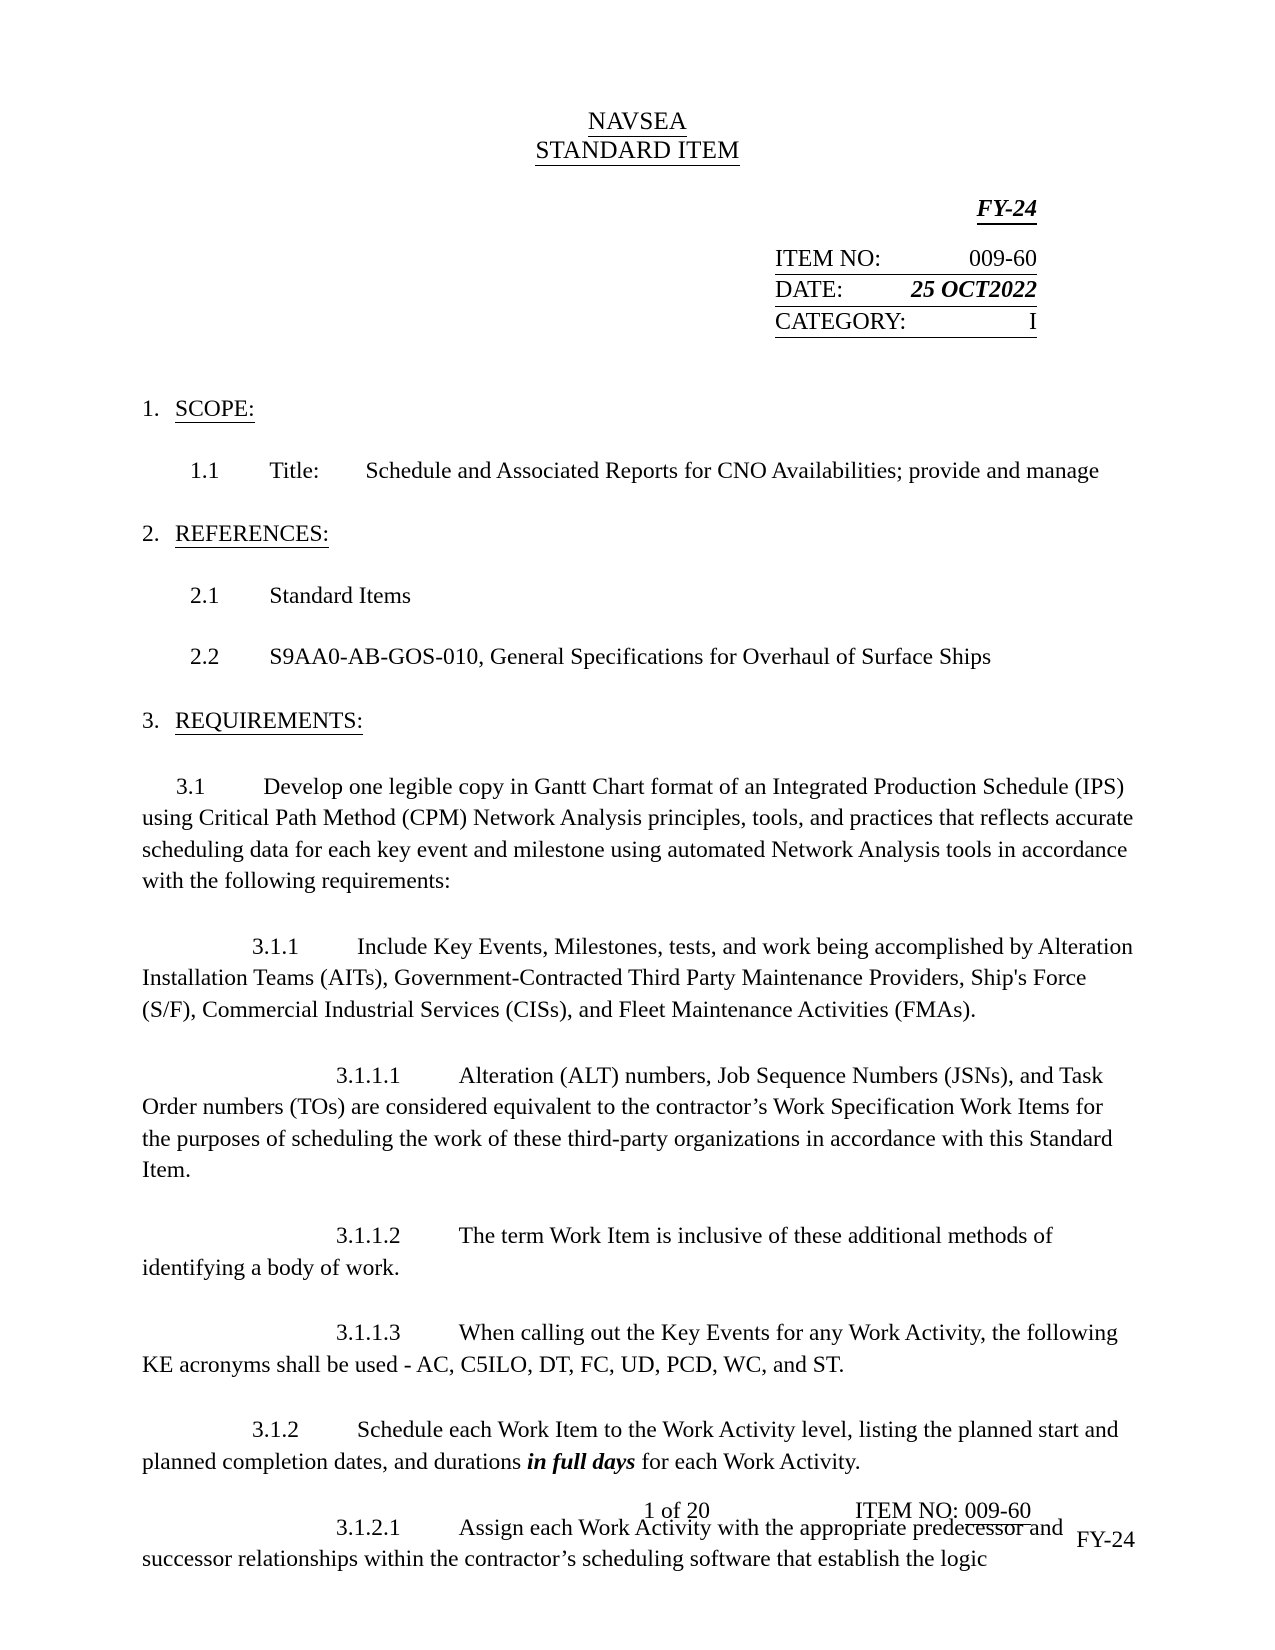 The image size is (1275, 1650). What do you see at coordinates (638, 535) in the screenshot?
I see `section-2-heading: 2. REFERENCES:` at bounding box center [638, 535].